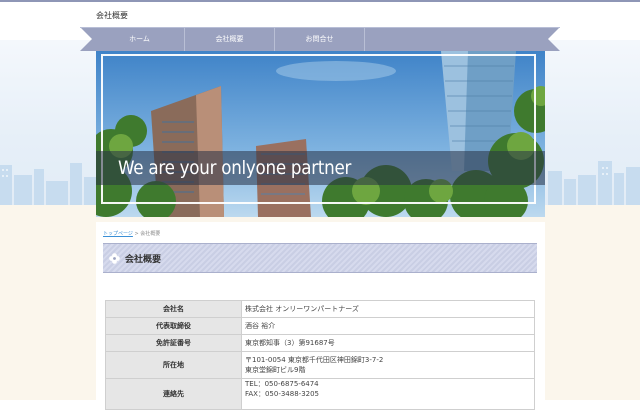 This screenshot has height=410, width=640. What do you see at coordinates (290, 343) in the screenshot?
I see `value-line: 東京都知事（3）第91687号` at bounding box center [290, 343].